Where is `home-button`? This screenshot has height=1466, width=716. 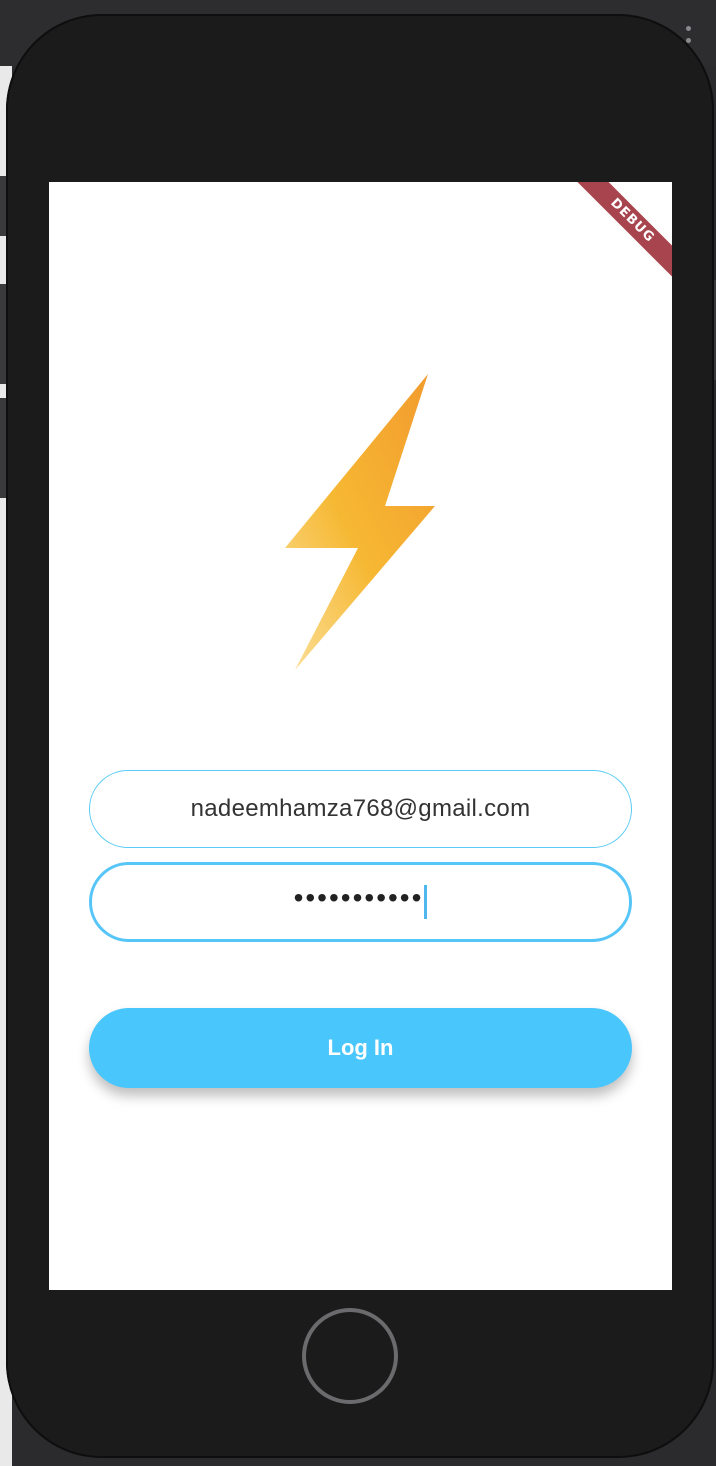 home-button is located at coordinates (350, 1356).